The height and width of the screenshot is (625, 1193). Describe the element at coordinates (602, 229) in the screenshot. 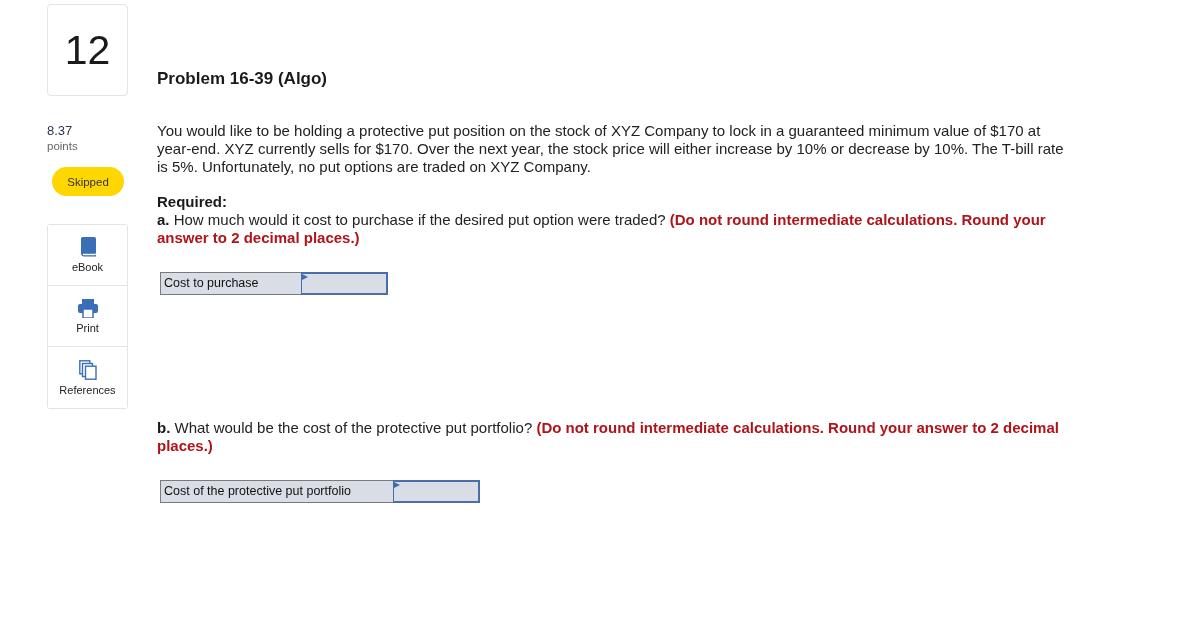

I see `question-text: a. How much would it cost to purchase if the desired put option were traded? (Do not round intermediate calculations. Round your answer to 2 decimal places.)` at that location.